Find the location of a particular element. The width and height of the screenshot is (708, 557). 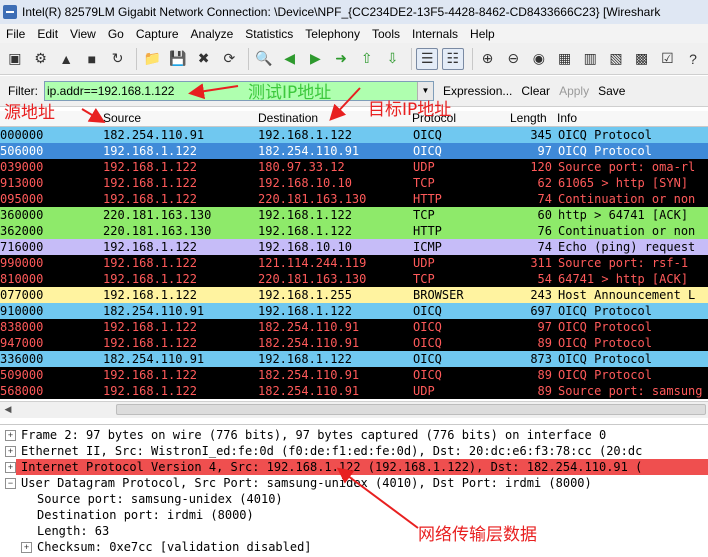

start-capture-icon: ▲ is located at coordinates (66, 59).